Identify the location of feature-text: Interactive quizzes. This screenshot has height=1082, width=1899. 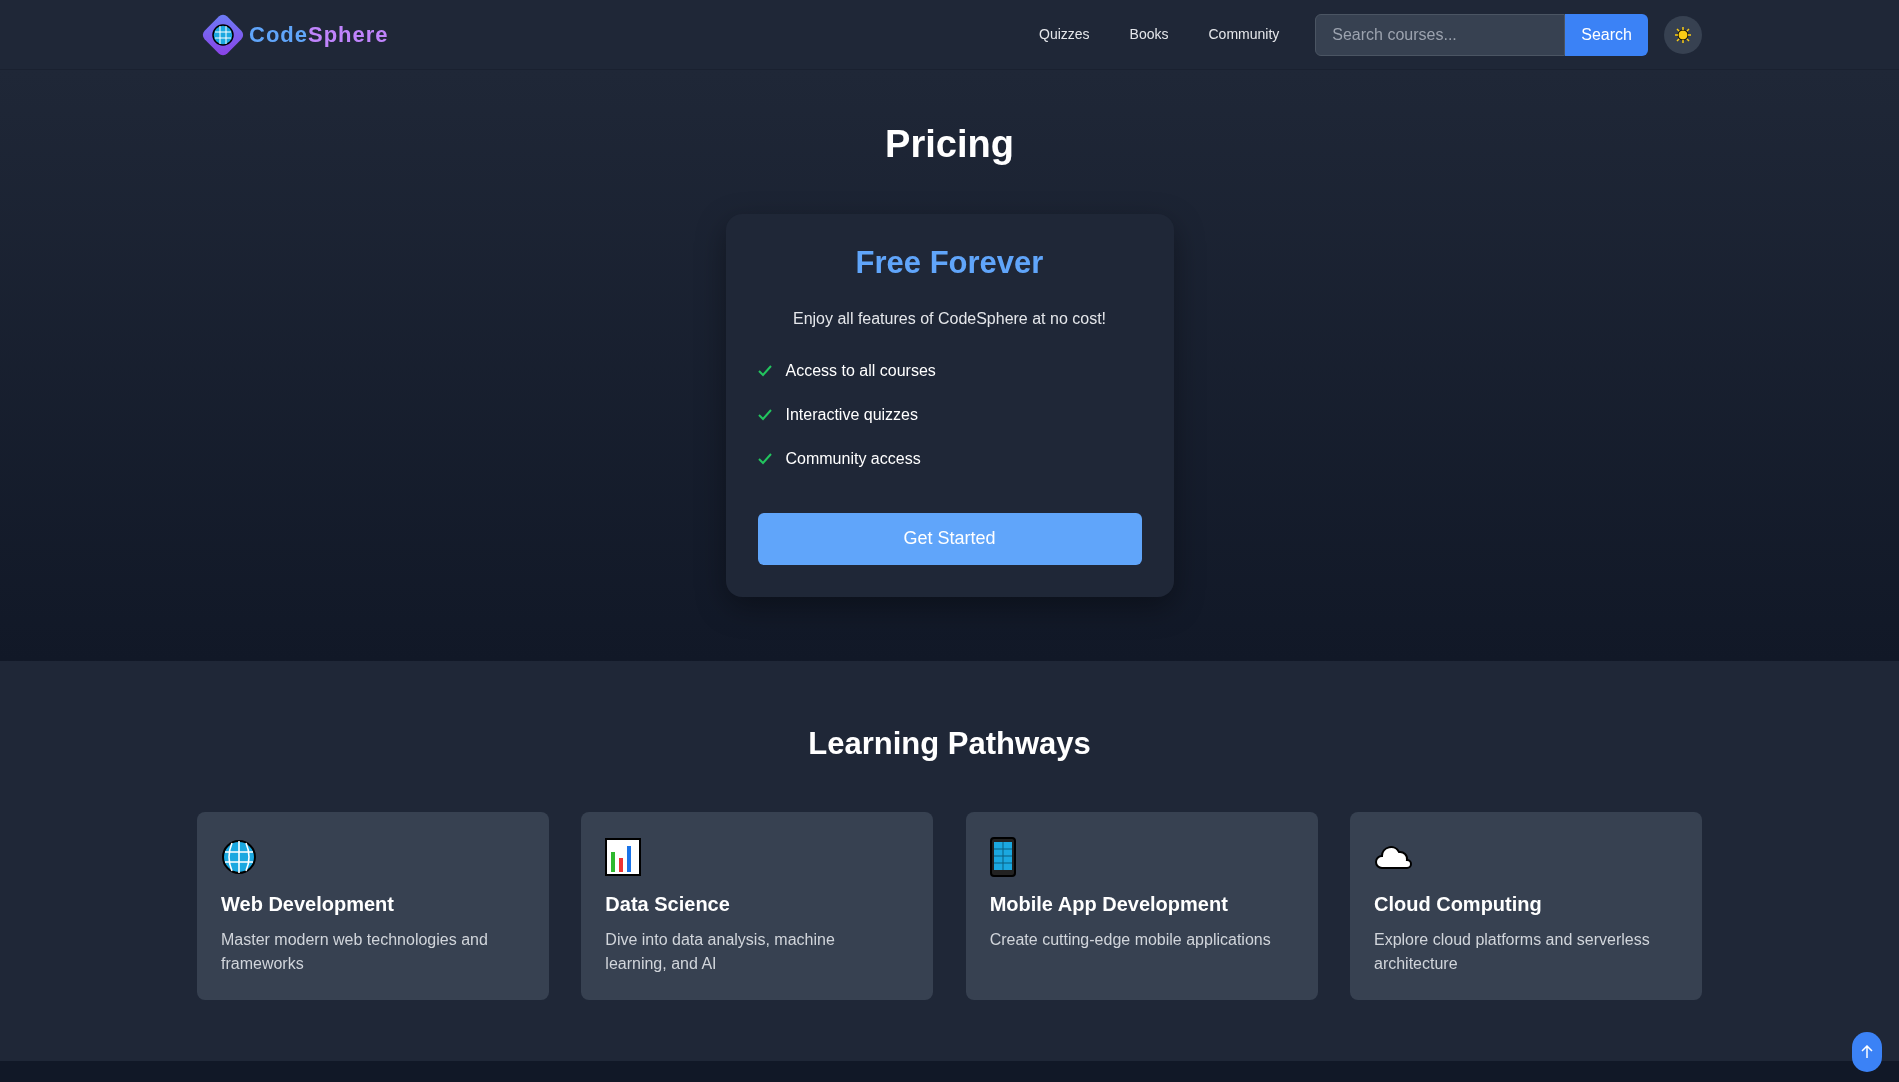
(851, 414).